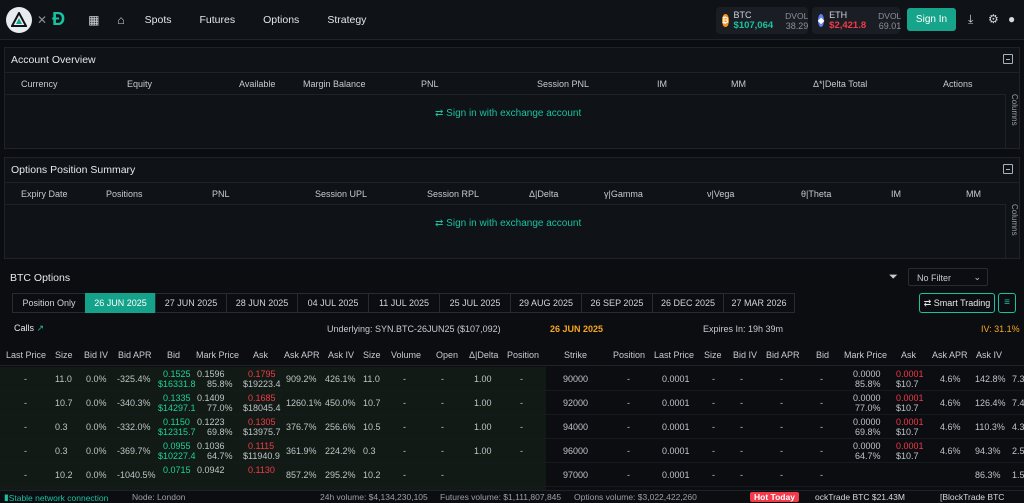 The height and width of the screenshot is (503, 1024). Describe the element at coordinates (774, 497) in the screenshot. I see `hot-today-badge: Hot Today` at that location.